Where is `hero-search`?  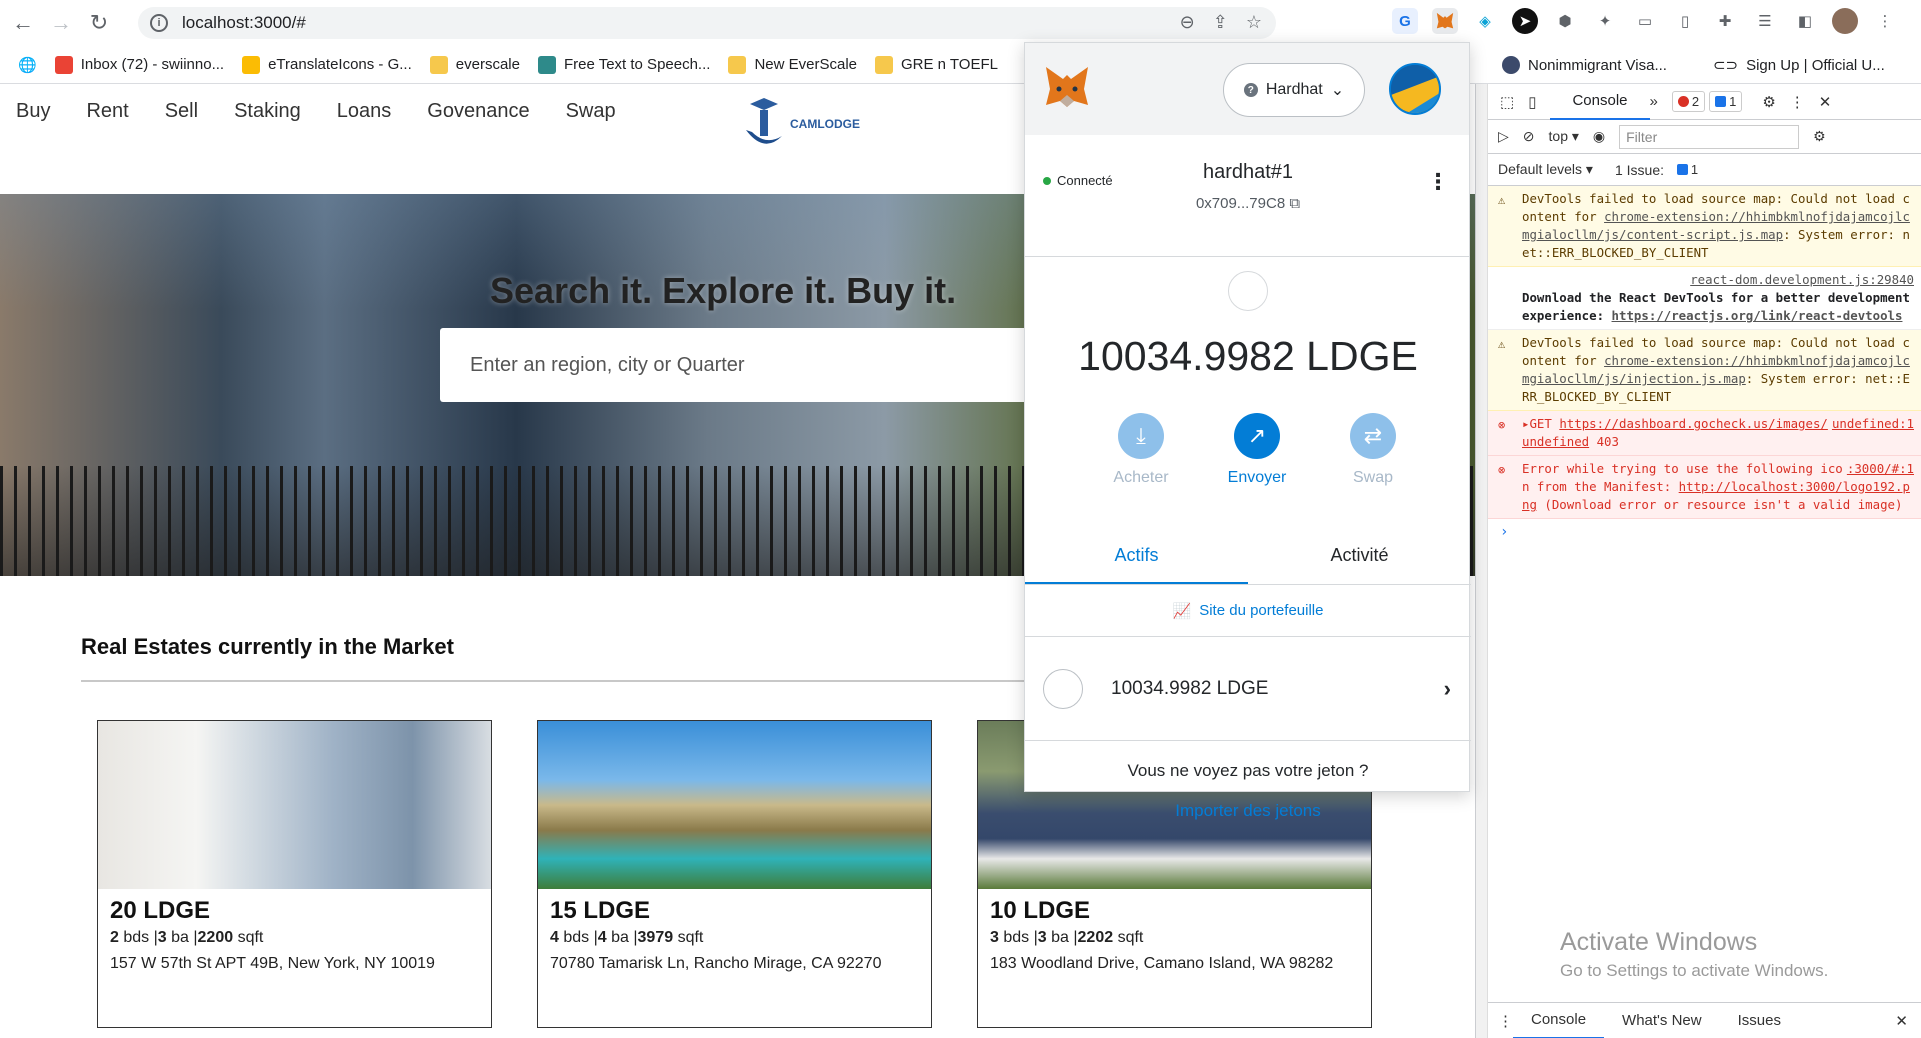
hero-search is located at coordinates (750, 365).